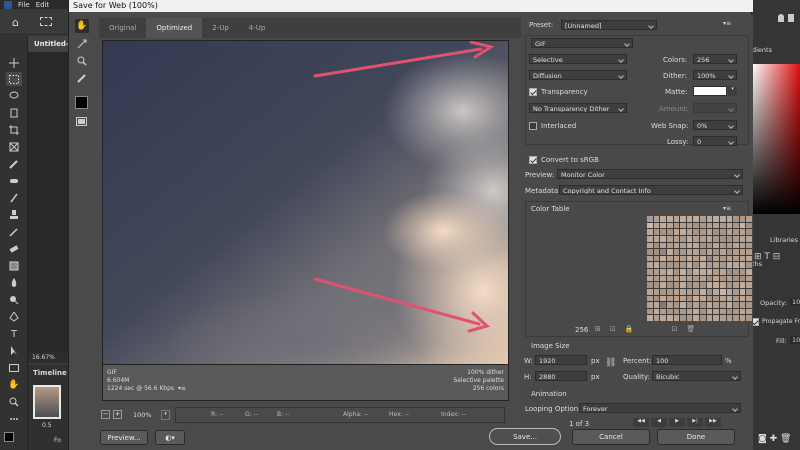 This screenshot has height=450, width=800. Describe the element at coordinates (14, 351) in the screenshot. I see `path-select-icon` at that location.